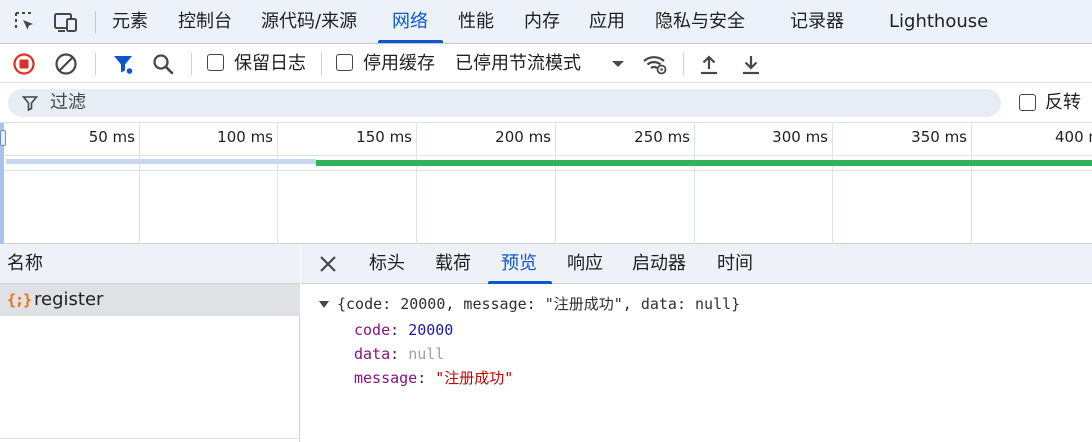 The width and height of the screenshot is (1092, 442). I want to click on request-name: register, so click(68, 300).